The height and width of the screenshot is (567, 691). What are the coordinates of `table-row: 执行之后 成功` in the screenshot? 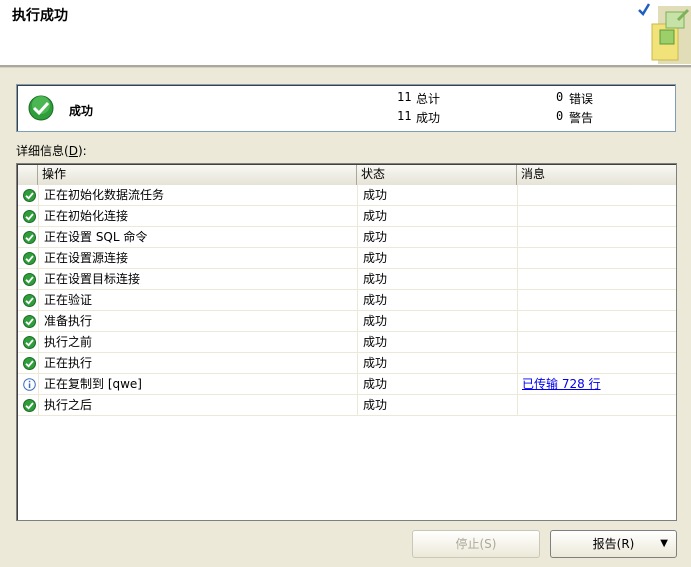 It's located at (347, 405).